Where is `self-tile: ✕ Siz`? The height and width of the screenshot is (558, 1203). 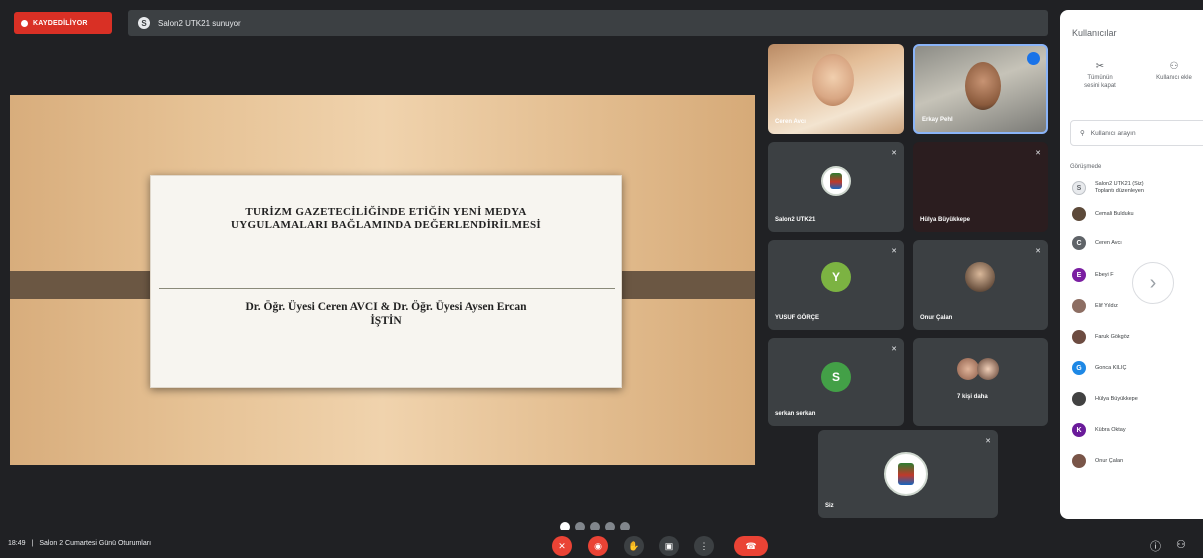 self-tile: ✕ Siz is located at coordinates (908, 474).